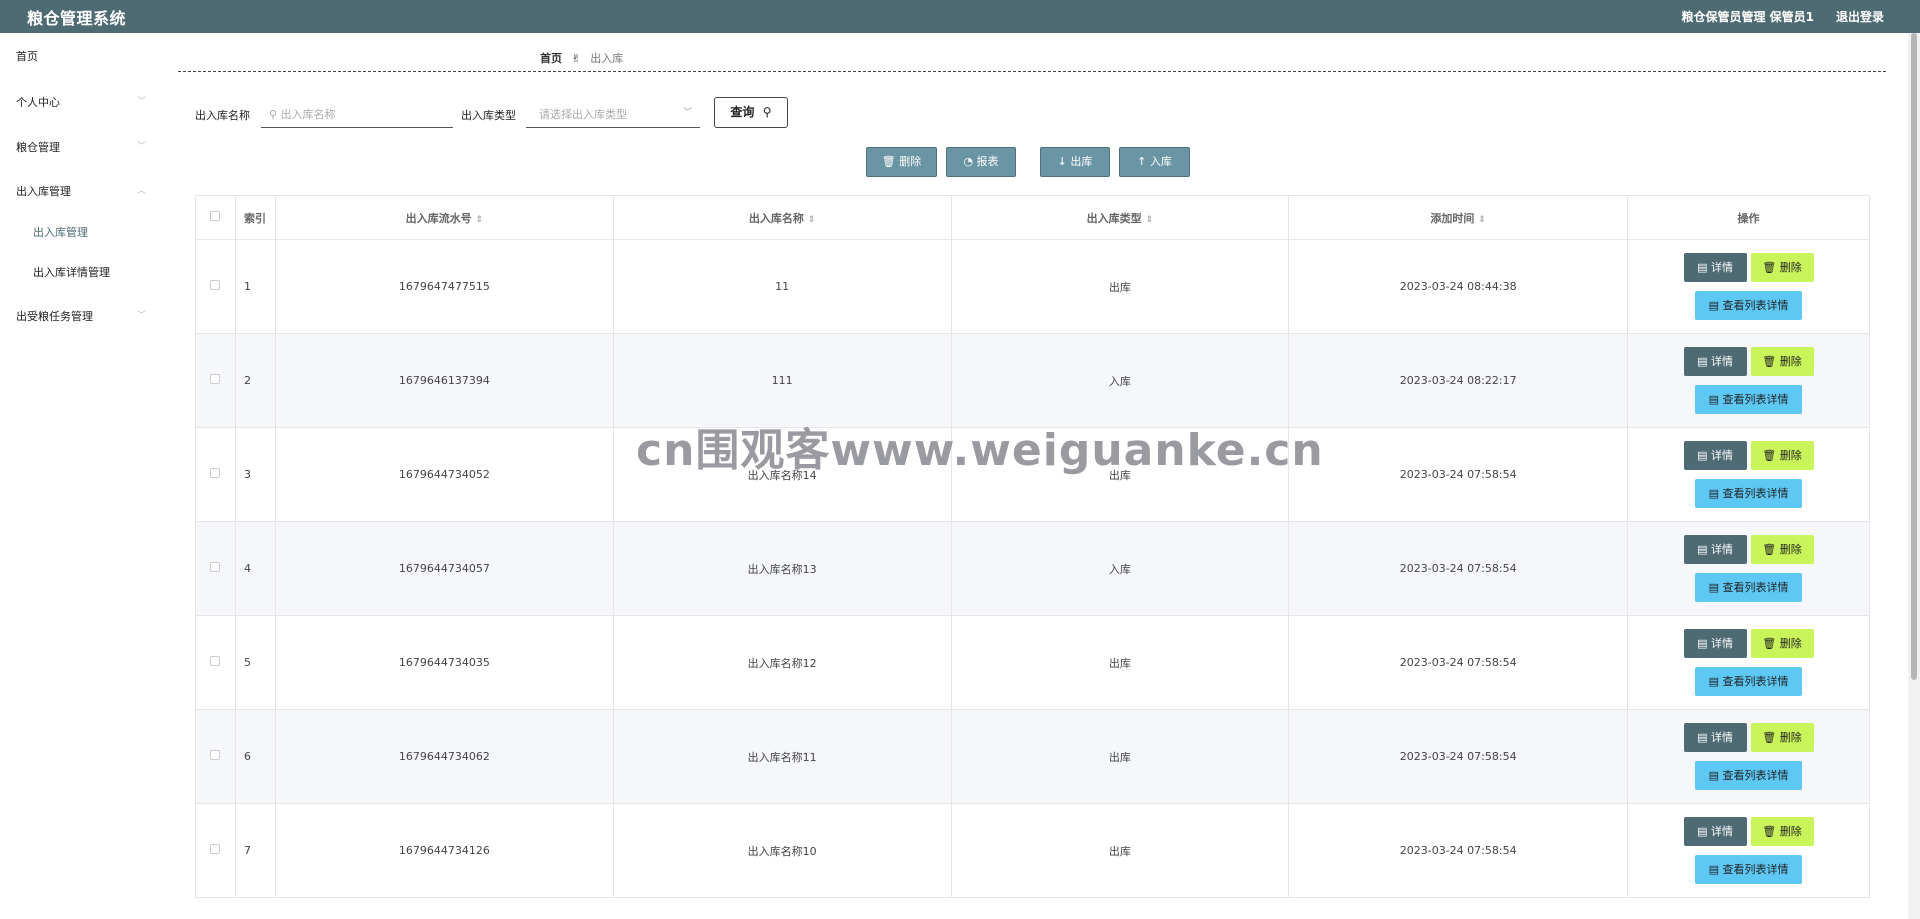 The image size is (1920, 919). What do you see at coordinates (1748, 217) in the screenshot?
I see `col-ops: 操作` at bounding box center [1748, 217].